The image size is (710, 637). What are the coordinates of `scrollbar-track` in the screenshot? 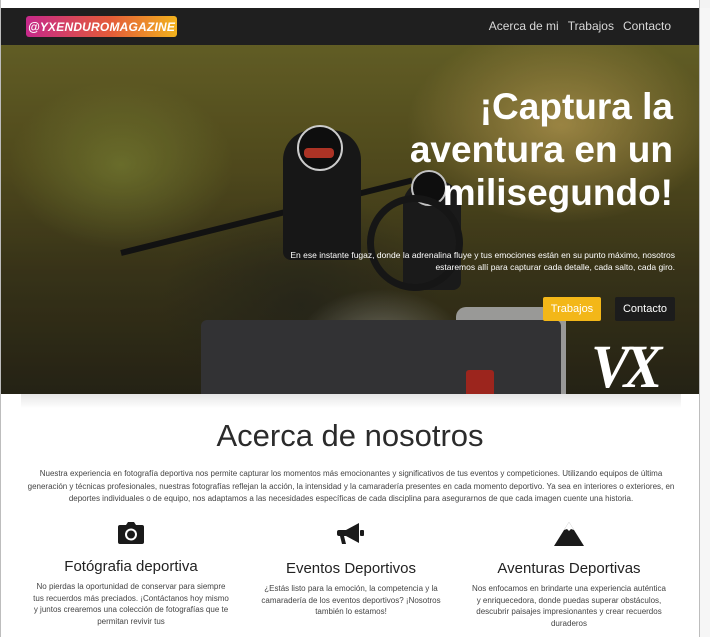 It's located at (705, 322).